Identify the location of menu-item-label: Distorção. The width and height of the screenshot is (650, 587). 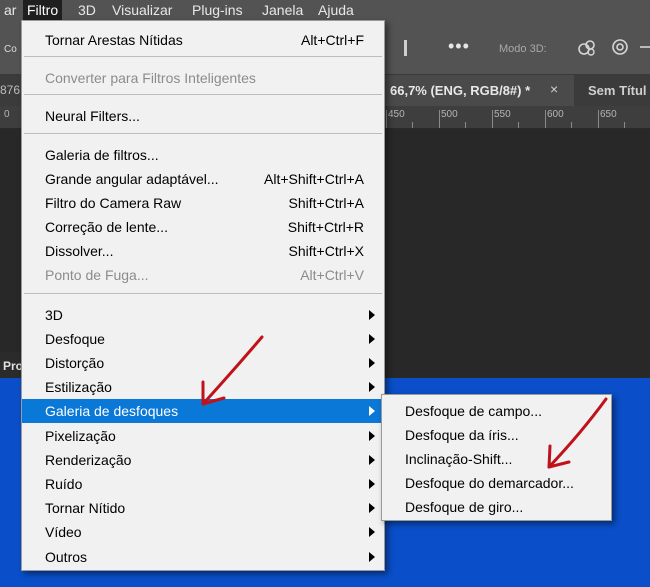
(75, 363).